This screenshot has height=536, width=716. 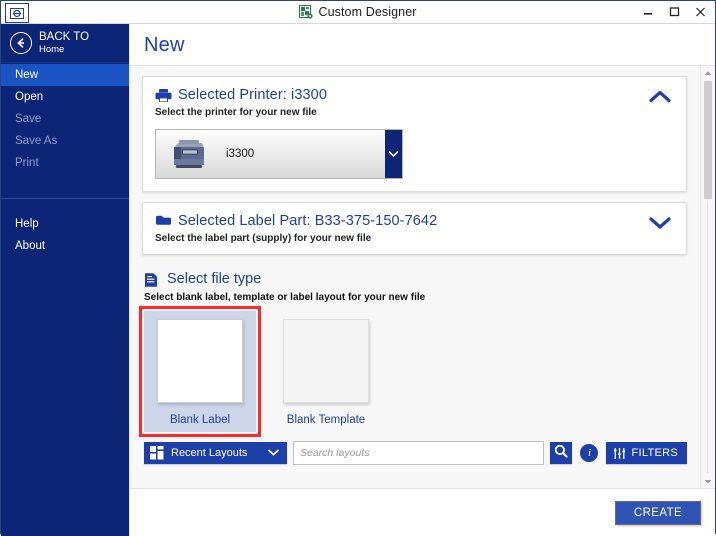 I want to click on selected-label-part-header: Selected Label Part: B33-375-150-7642, so click(x=414, y=221).